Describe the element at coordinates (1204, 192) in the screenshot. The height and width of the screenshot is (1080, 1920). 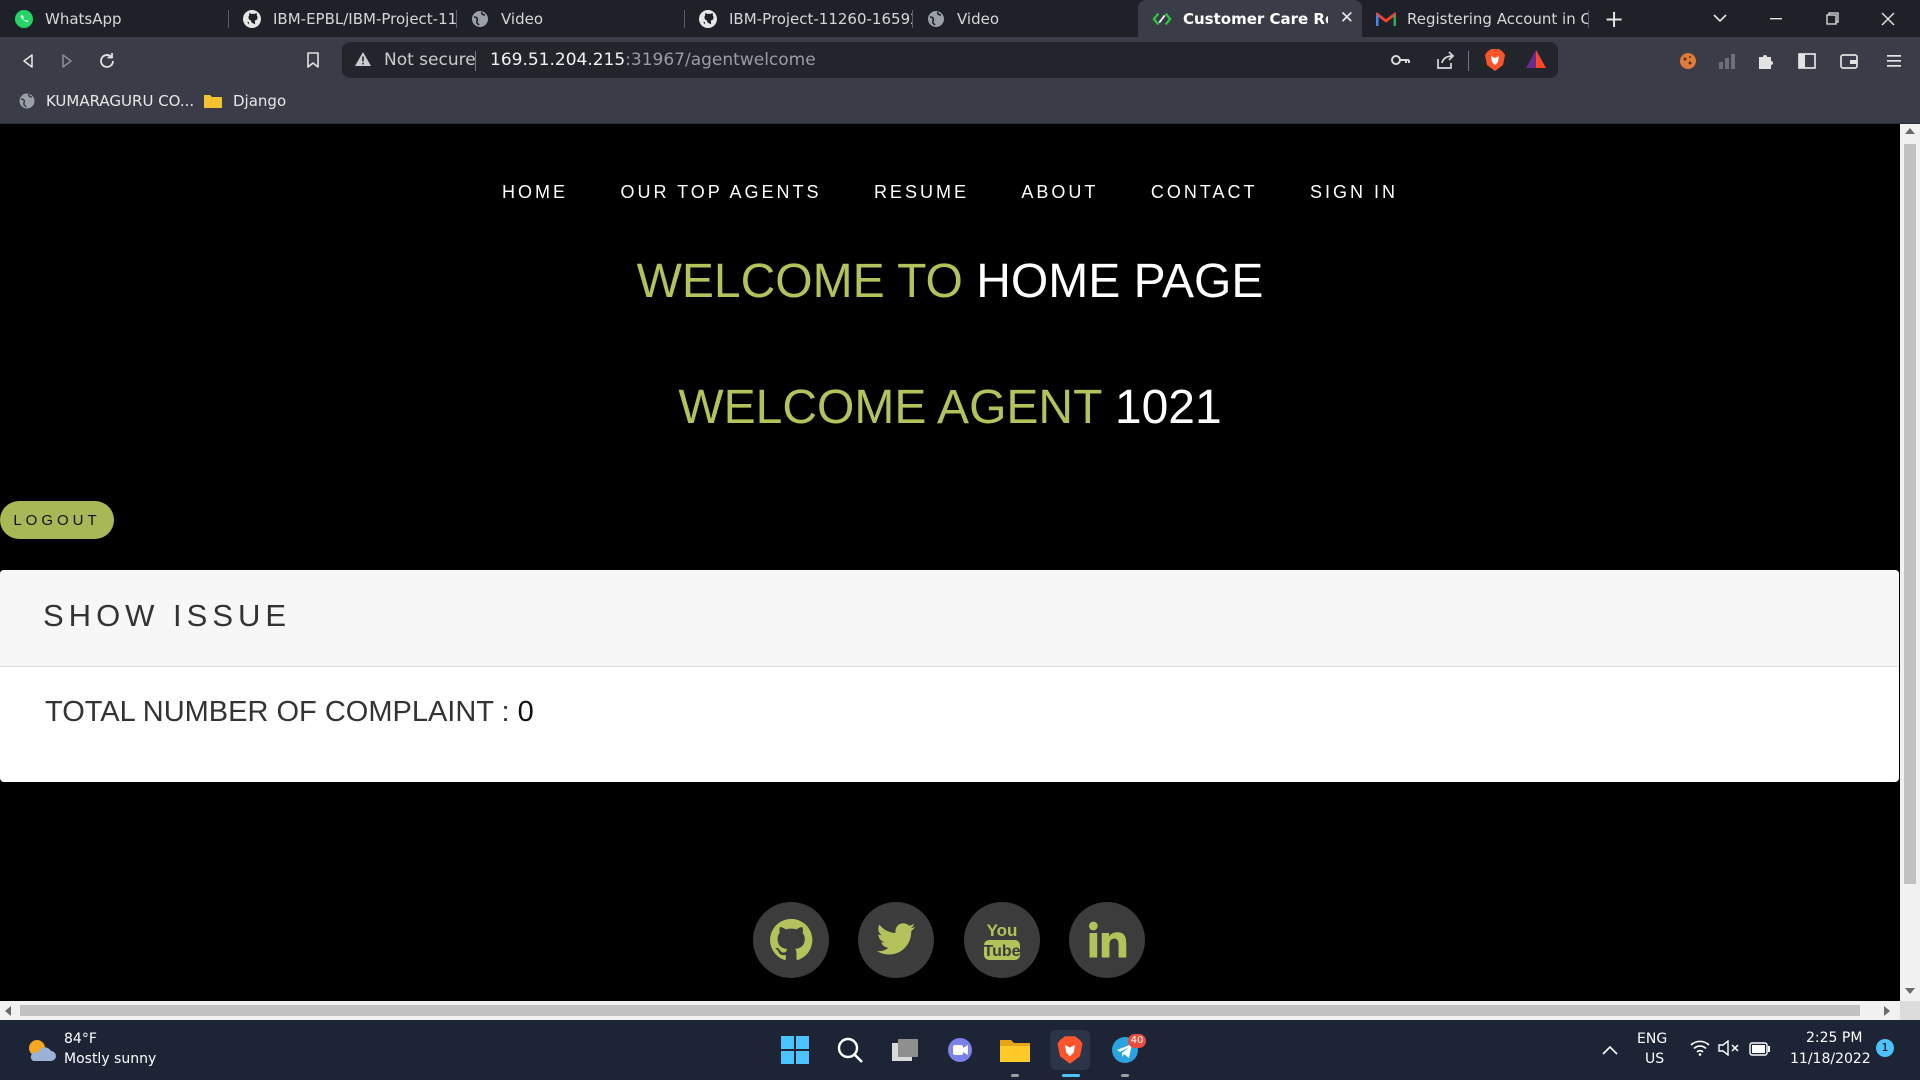
I see `nav-contact: CONTACT` at that location.